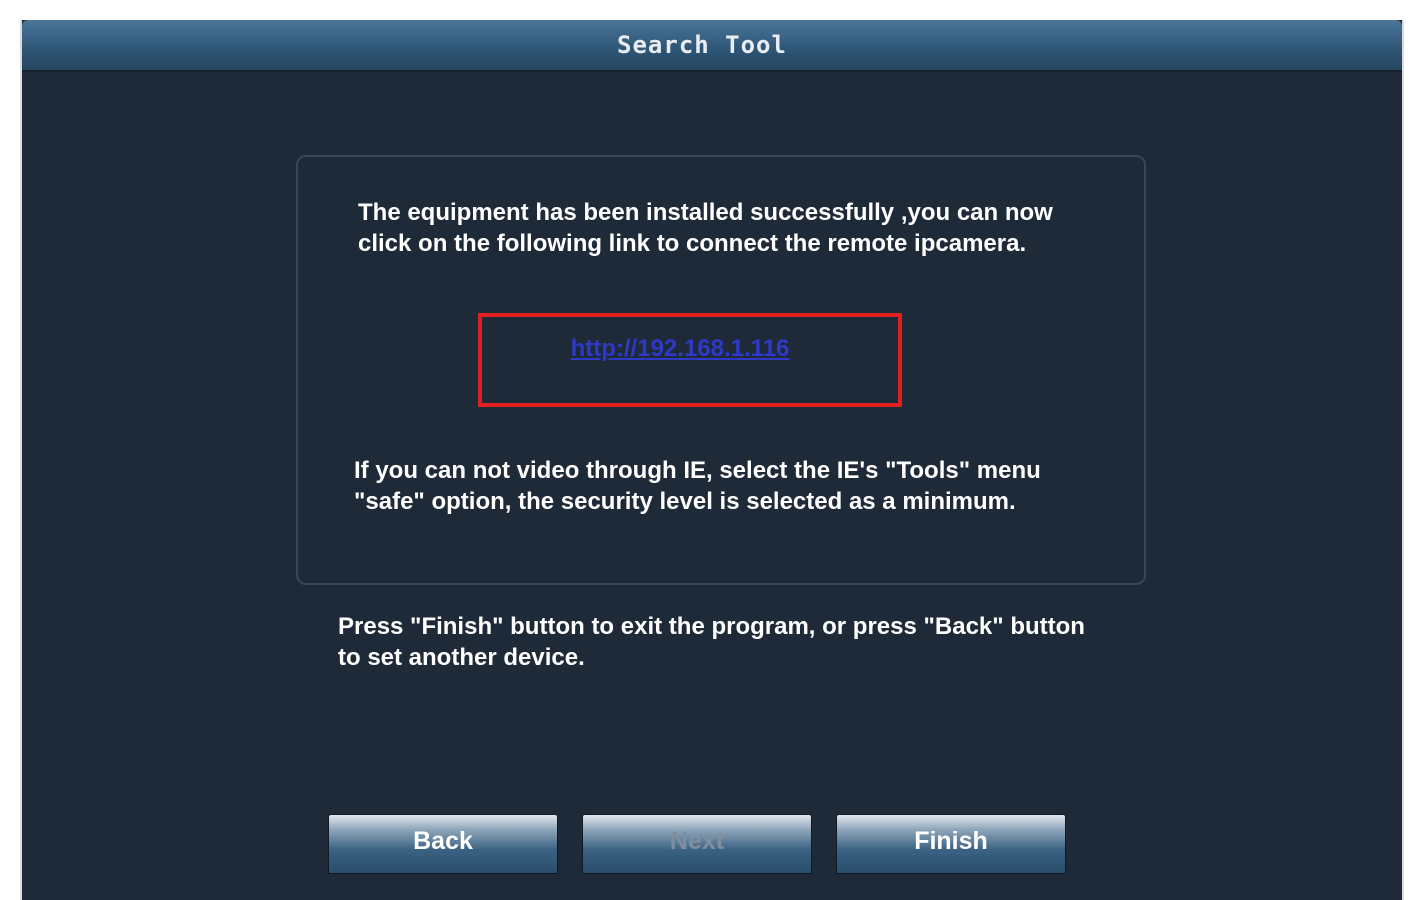  Describe the element at coordinates (680, 349) in the screenshot. I see `camera-link: http://192.168.1.116` at that location.